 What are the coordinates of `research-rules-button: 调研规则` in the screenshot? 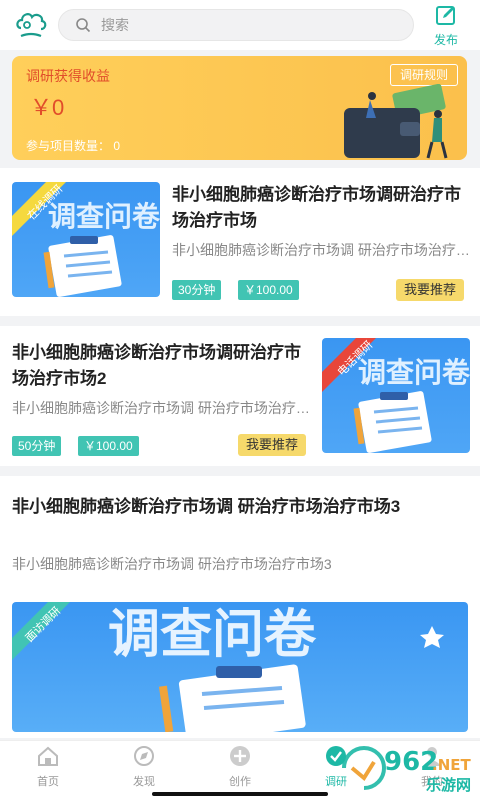 It's located at (424, 75).